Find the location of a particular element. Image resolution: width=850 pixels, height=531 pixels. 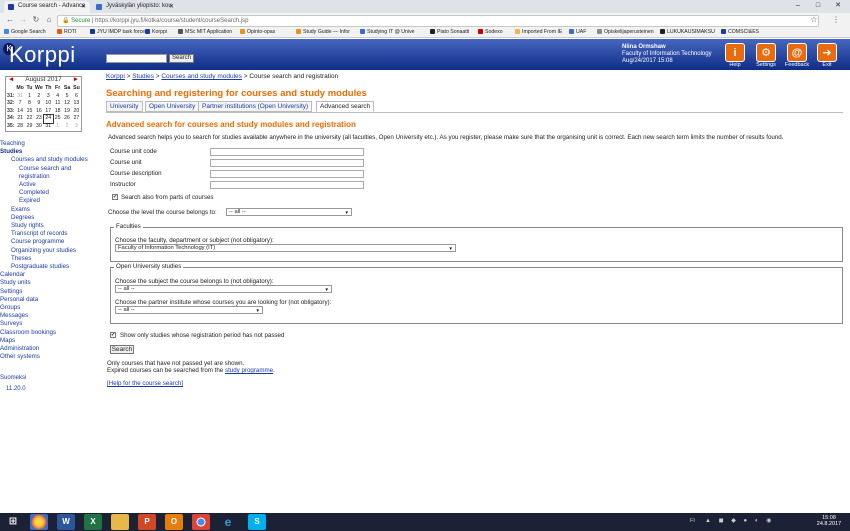

calendar-day: 18 is located at coordinates (57, 112).